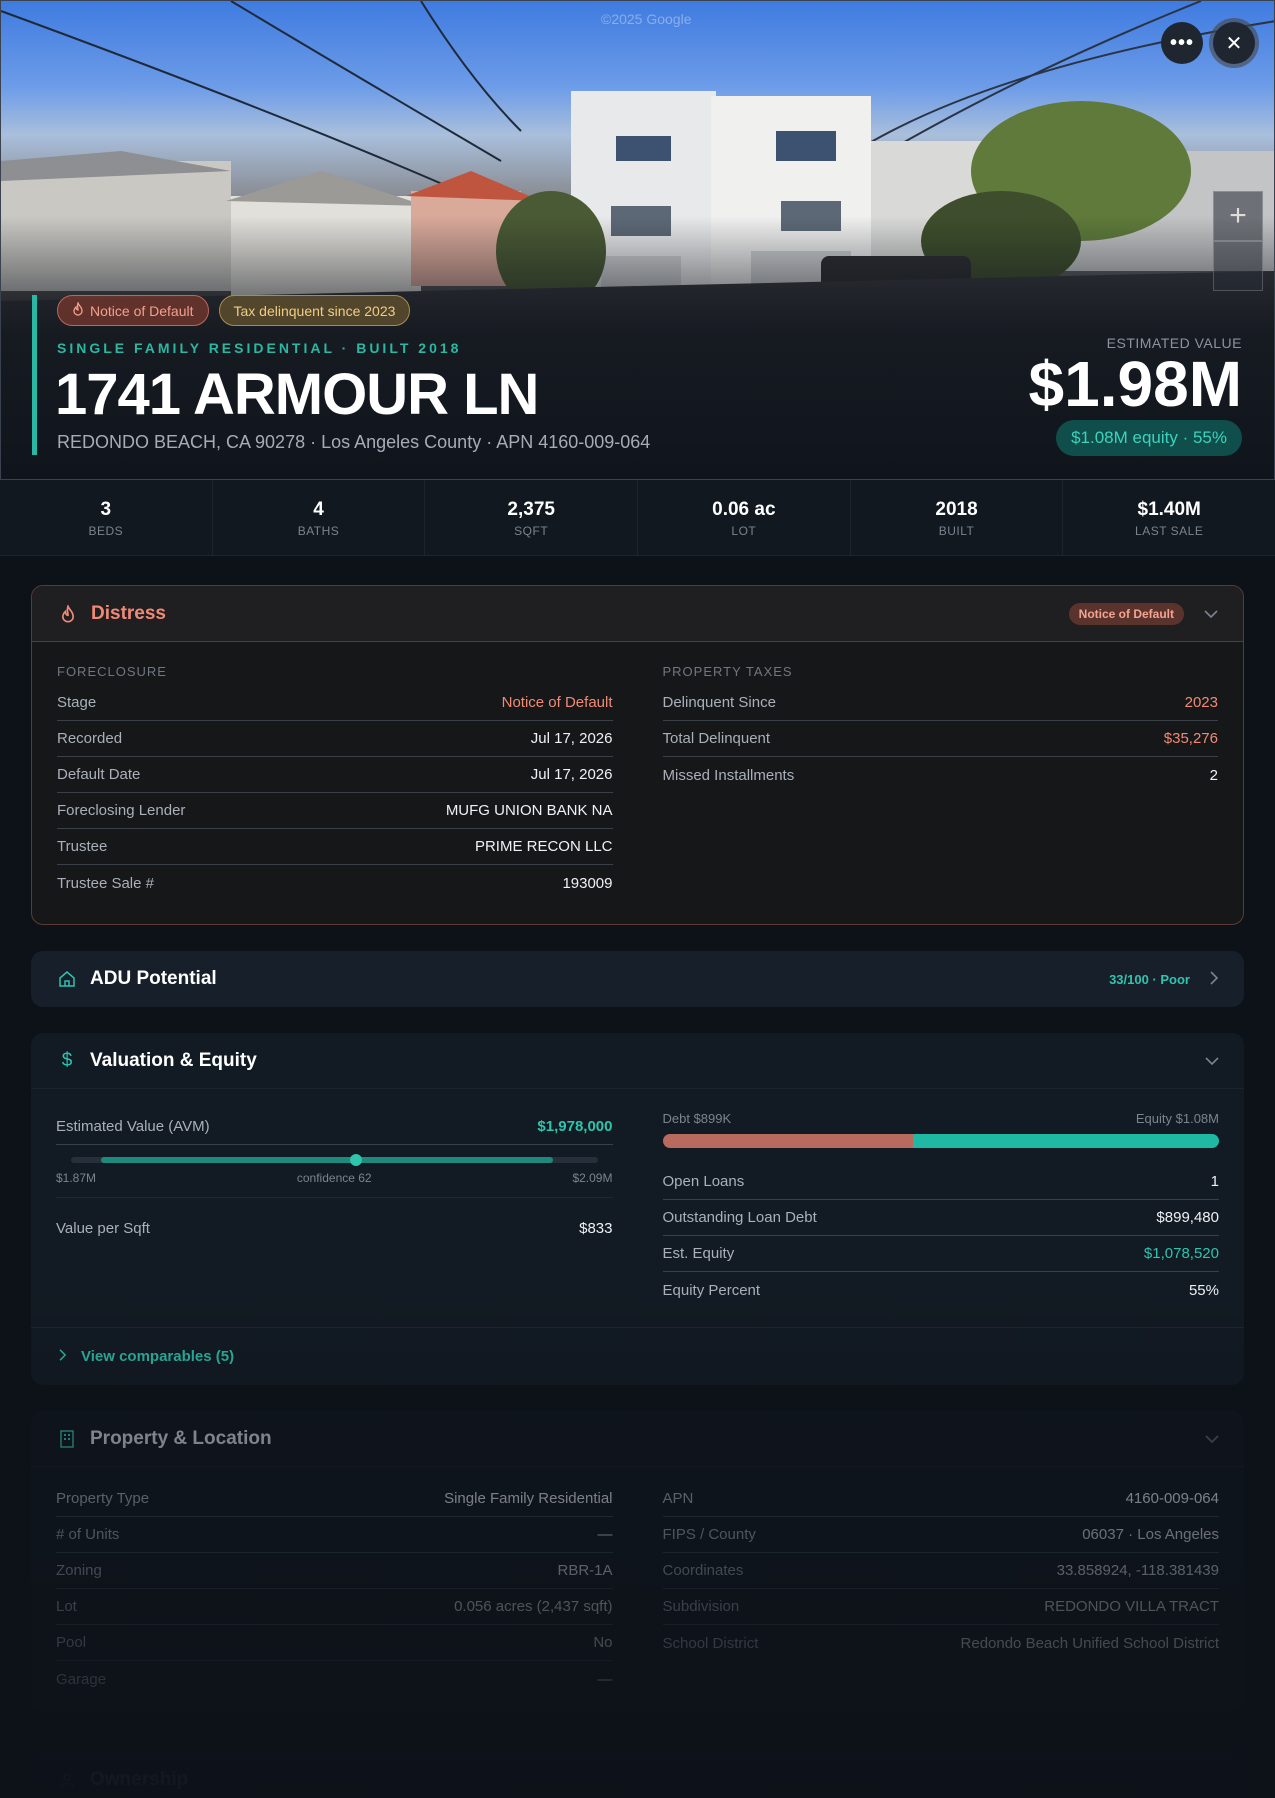 The height and width of the screenshot is (1798, 1275). I want to click on ownership-header: Ownership, so click(637, 1775).